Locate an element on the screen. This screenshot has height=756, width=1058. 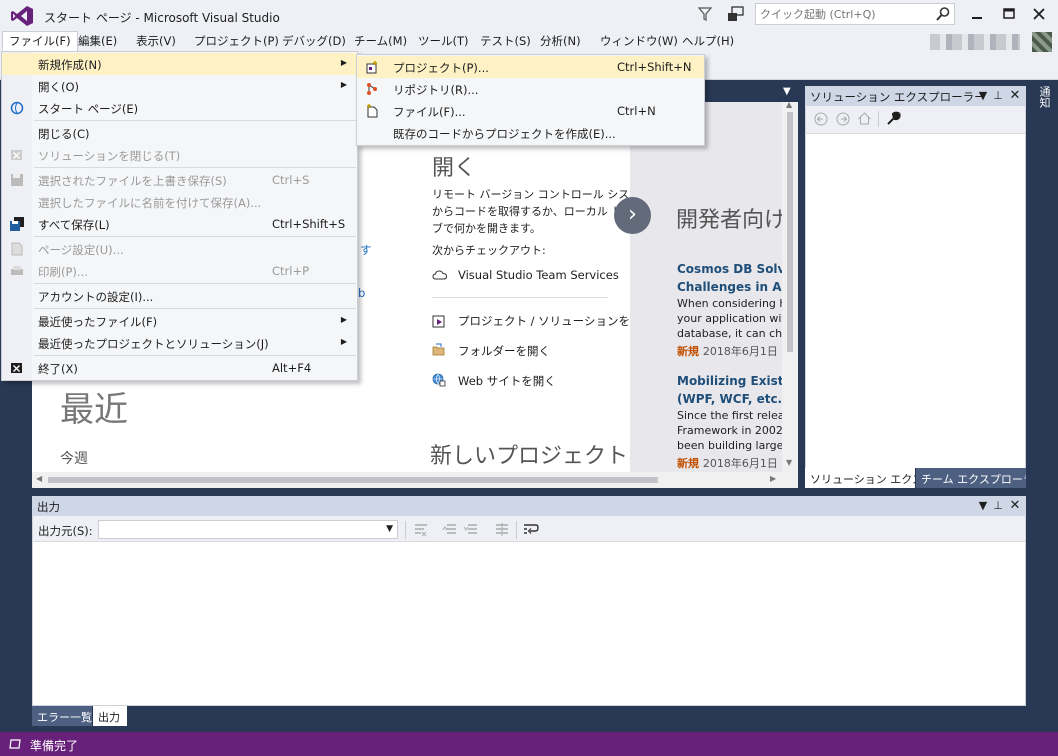
news-date: 2018年6月1日 is located at coordinates (740, 463).